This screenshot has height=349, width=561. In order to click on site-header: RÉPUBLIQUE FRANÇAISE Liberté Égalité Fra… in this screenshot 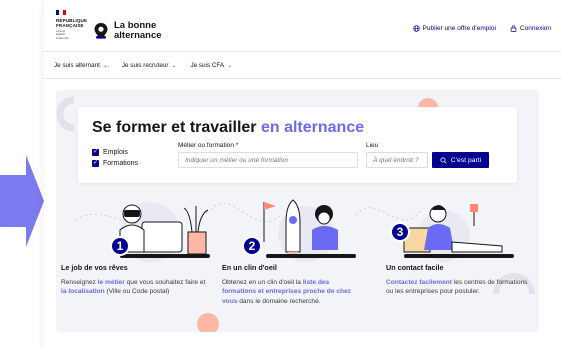, I will do `click(302, 26)`.